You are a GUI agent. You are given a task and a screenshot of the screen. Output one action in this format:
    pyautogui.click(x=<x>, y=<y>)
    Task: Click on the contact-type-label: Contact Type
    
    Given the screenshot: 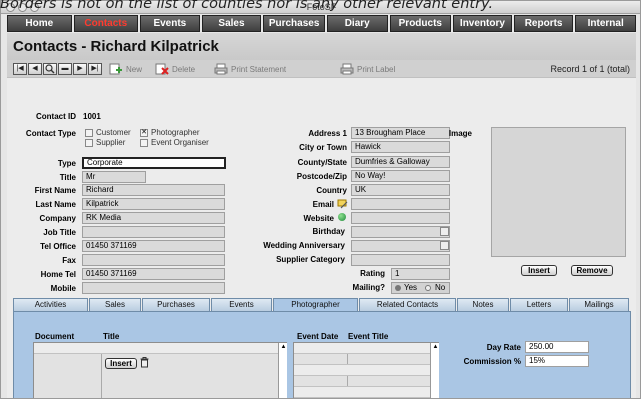 What is the action you would take?
    pyautogui.click(x=50, y=133)
    